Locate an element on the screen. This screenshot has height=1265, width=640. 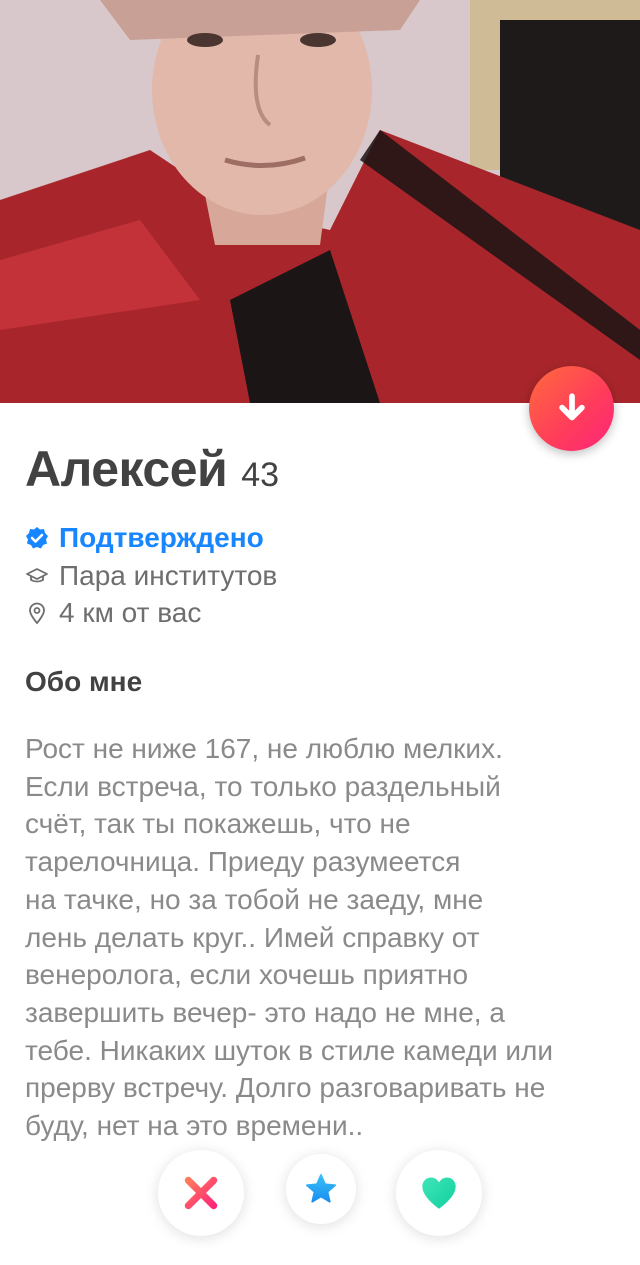
distance-label: 4 км от вас is located at coordinates (130, 612).